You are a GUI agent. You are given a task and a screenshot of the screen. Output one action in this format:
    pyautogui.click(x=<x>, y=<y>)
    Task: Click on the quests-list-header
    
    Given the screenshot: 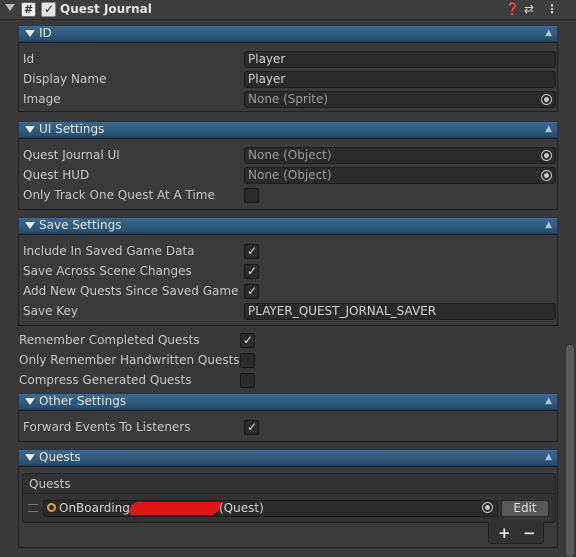 What is the action you would take?
    pyautogui.click(x=289, y=484)
    